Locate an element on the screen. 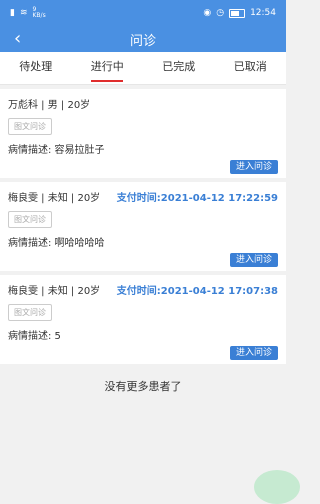  condition-description: 病情描述: 5 is located at coordinates (34, 336).